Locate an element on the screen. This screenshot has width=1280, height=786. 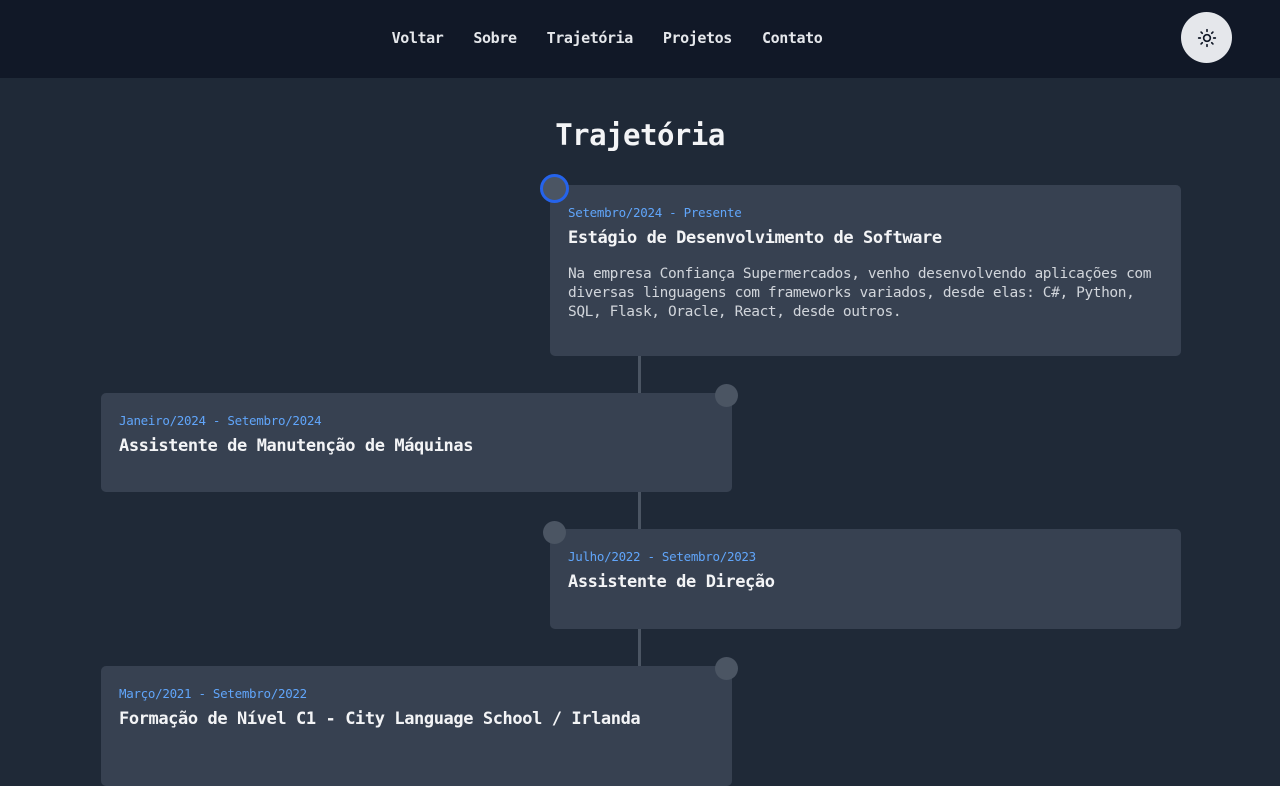
theme-toggle-button is located at coordinates (1206, 37).